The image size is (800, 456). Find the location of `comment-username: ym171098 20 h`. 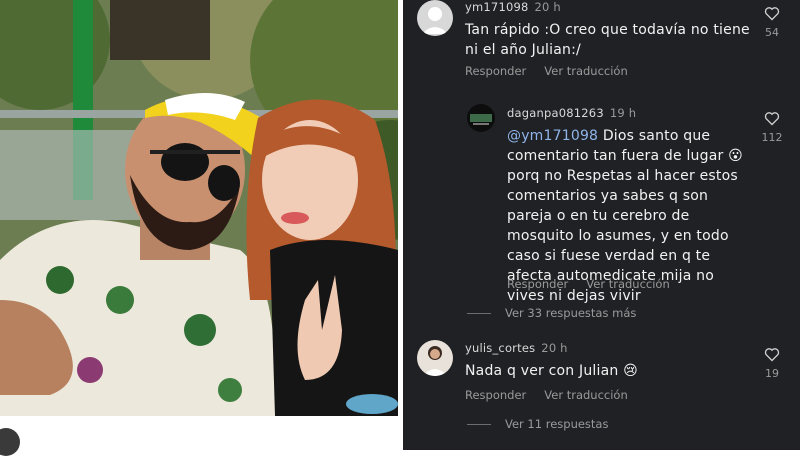

comment-username: ym171098 20 h is located at coordinates (513, 7).